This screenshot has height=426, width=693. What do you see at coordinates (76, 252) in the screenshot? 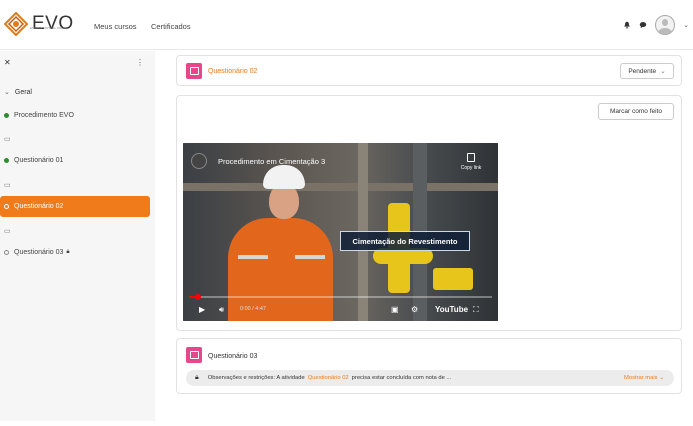
I see `drawer-item-questionario-03: Questionário 03 🔒︎` at bounding box center [76, 252].